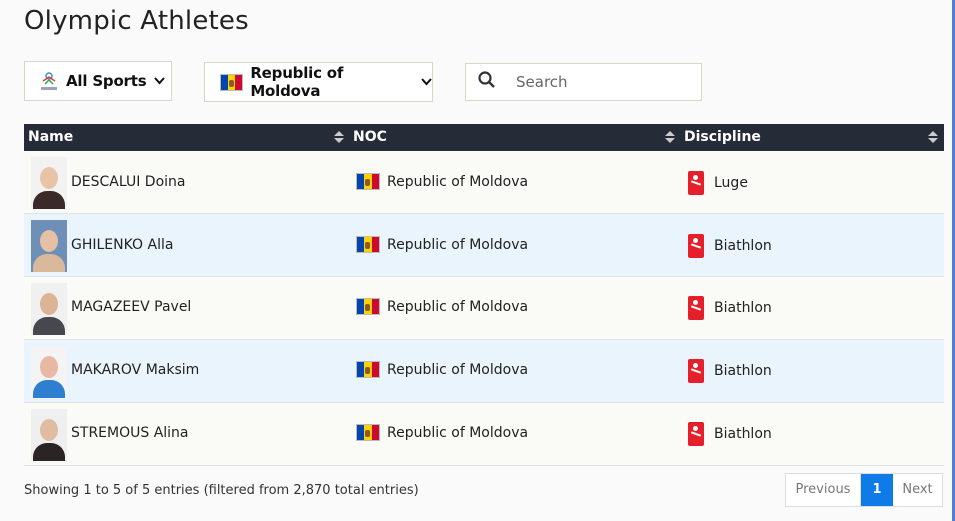 The height and width of the screenshot is (521, 955). What do you see at coordinates (131, 307) in the screenshot?
I see `athlete-name: MAGAZEEV Pavel` at bounding box center [131, 307].